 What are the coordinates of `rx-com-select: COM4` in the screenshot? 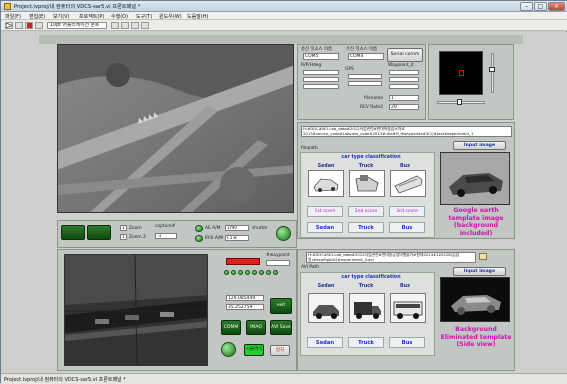 It's located at (366, 56).